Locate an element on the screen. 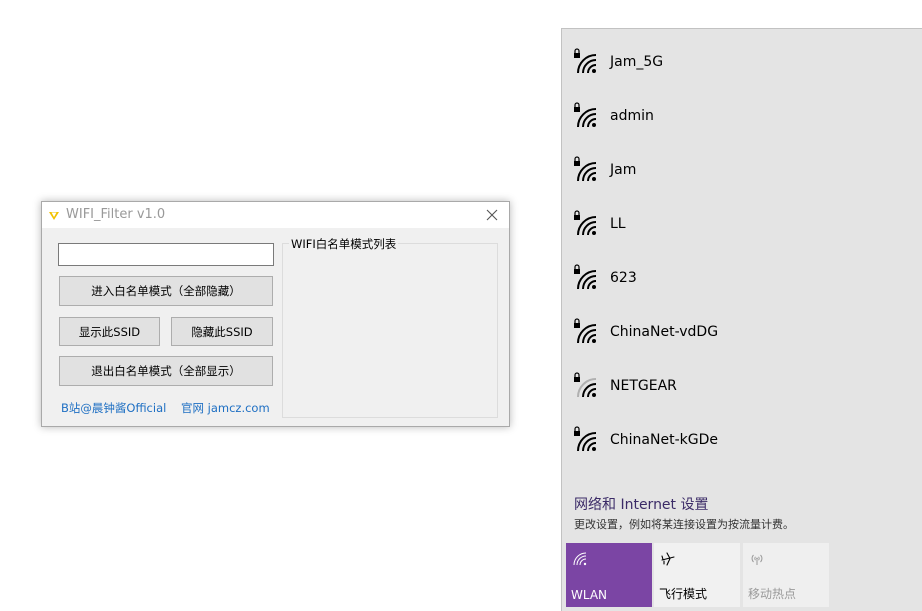  network-name: NETGEAR is located at coordinates (643, 386).